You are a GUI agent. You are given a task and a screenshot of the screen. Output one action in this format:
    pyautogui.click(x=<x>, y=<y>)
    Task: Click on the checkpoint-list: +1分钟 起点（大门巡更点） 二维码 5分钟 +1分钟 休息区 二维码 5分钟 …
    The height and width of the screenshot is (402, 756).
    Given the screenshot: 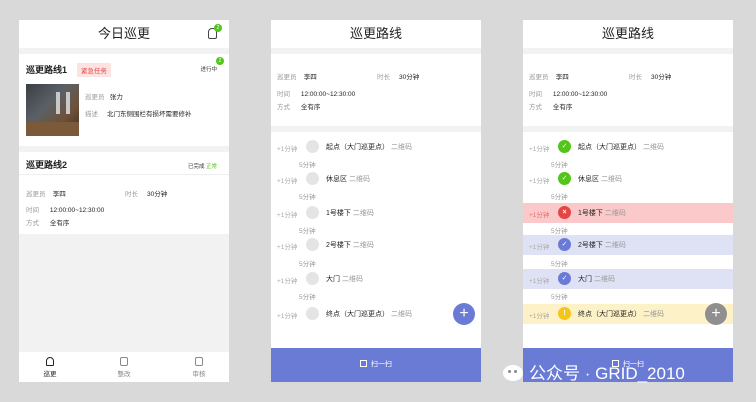 What is the action you would take?
    pyautogui.click(x=376, y=240)
    